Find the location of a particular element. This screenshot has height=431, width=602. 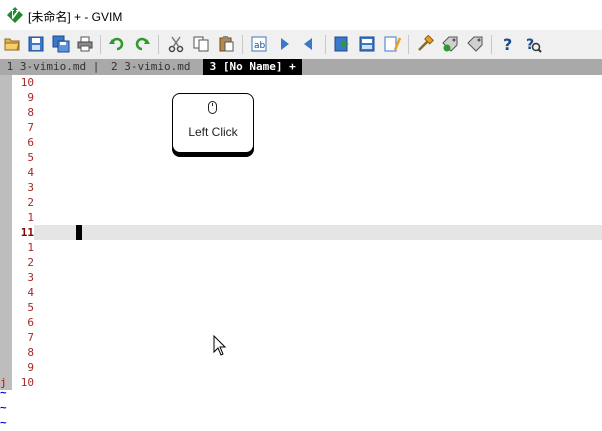

find-help-icon: ? is located at coordinates (533, 44).